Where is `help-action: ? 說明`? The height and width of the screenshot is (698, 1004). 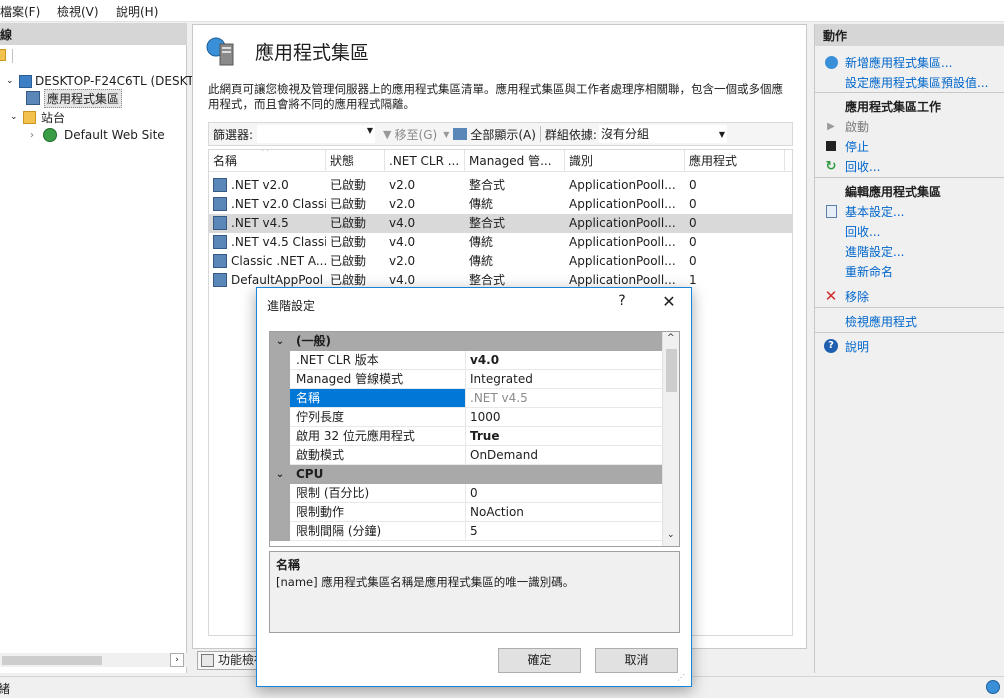
help-action: ? 說明 is located at coordinates (846, 346).